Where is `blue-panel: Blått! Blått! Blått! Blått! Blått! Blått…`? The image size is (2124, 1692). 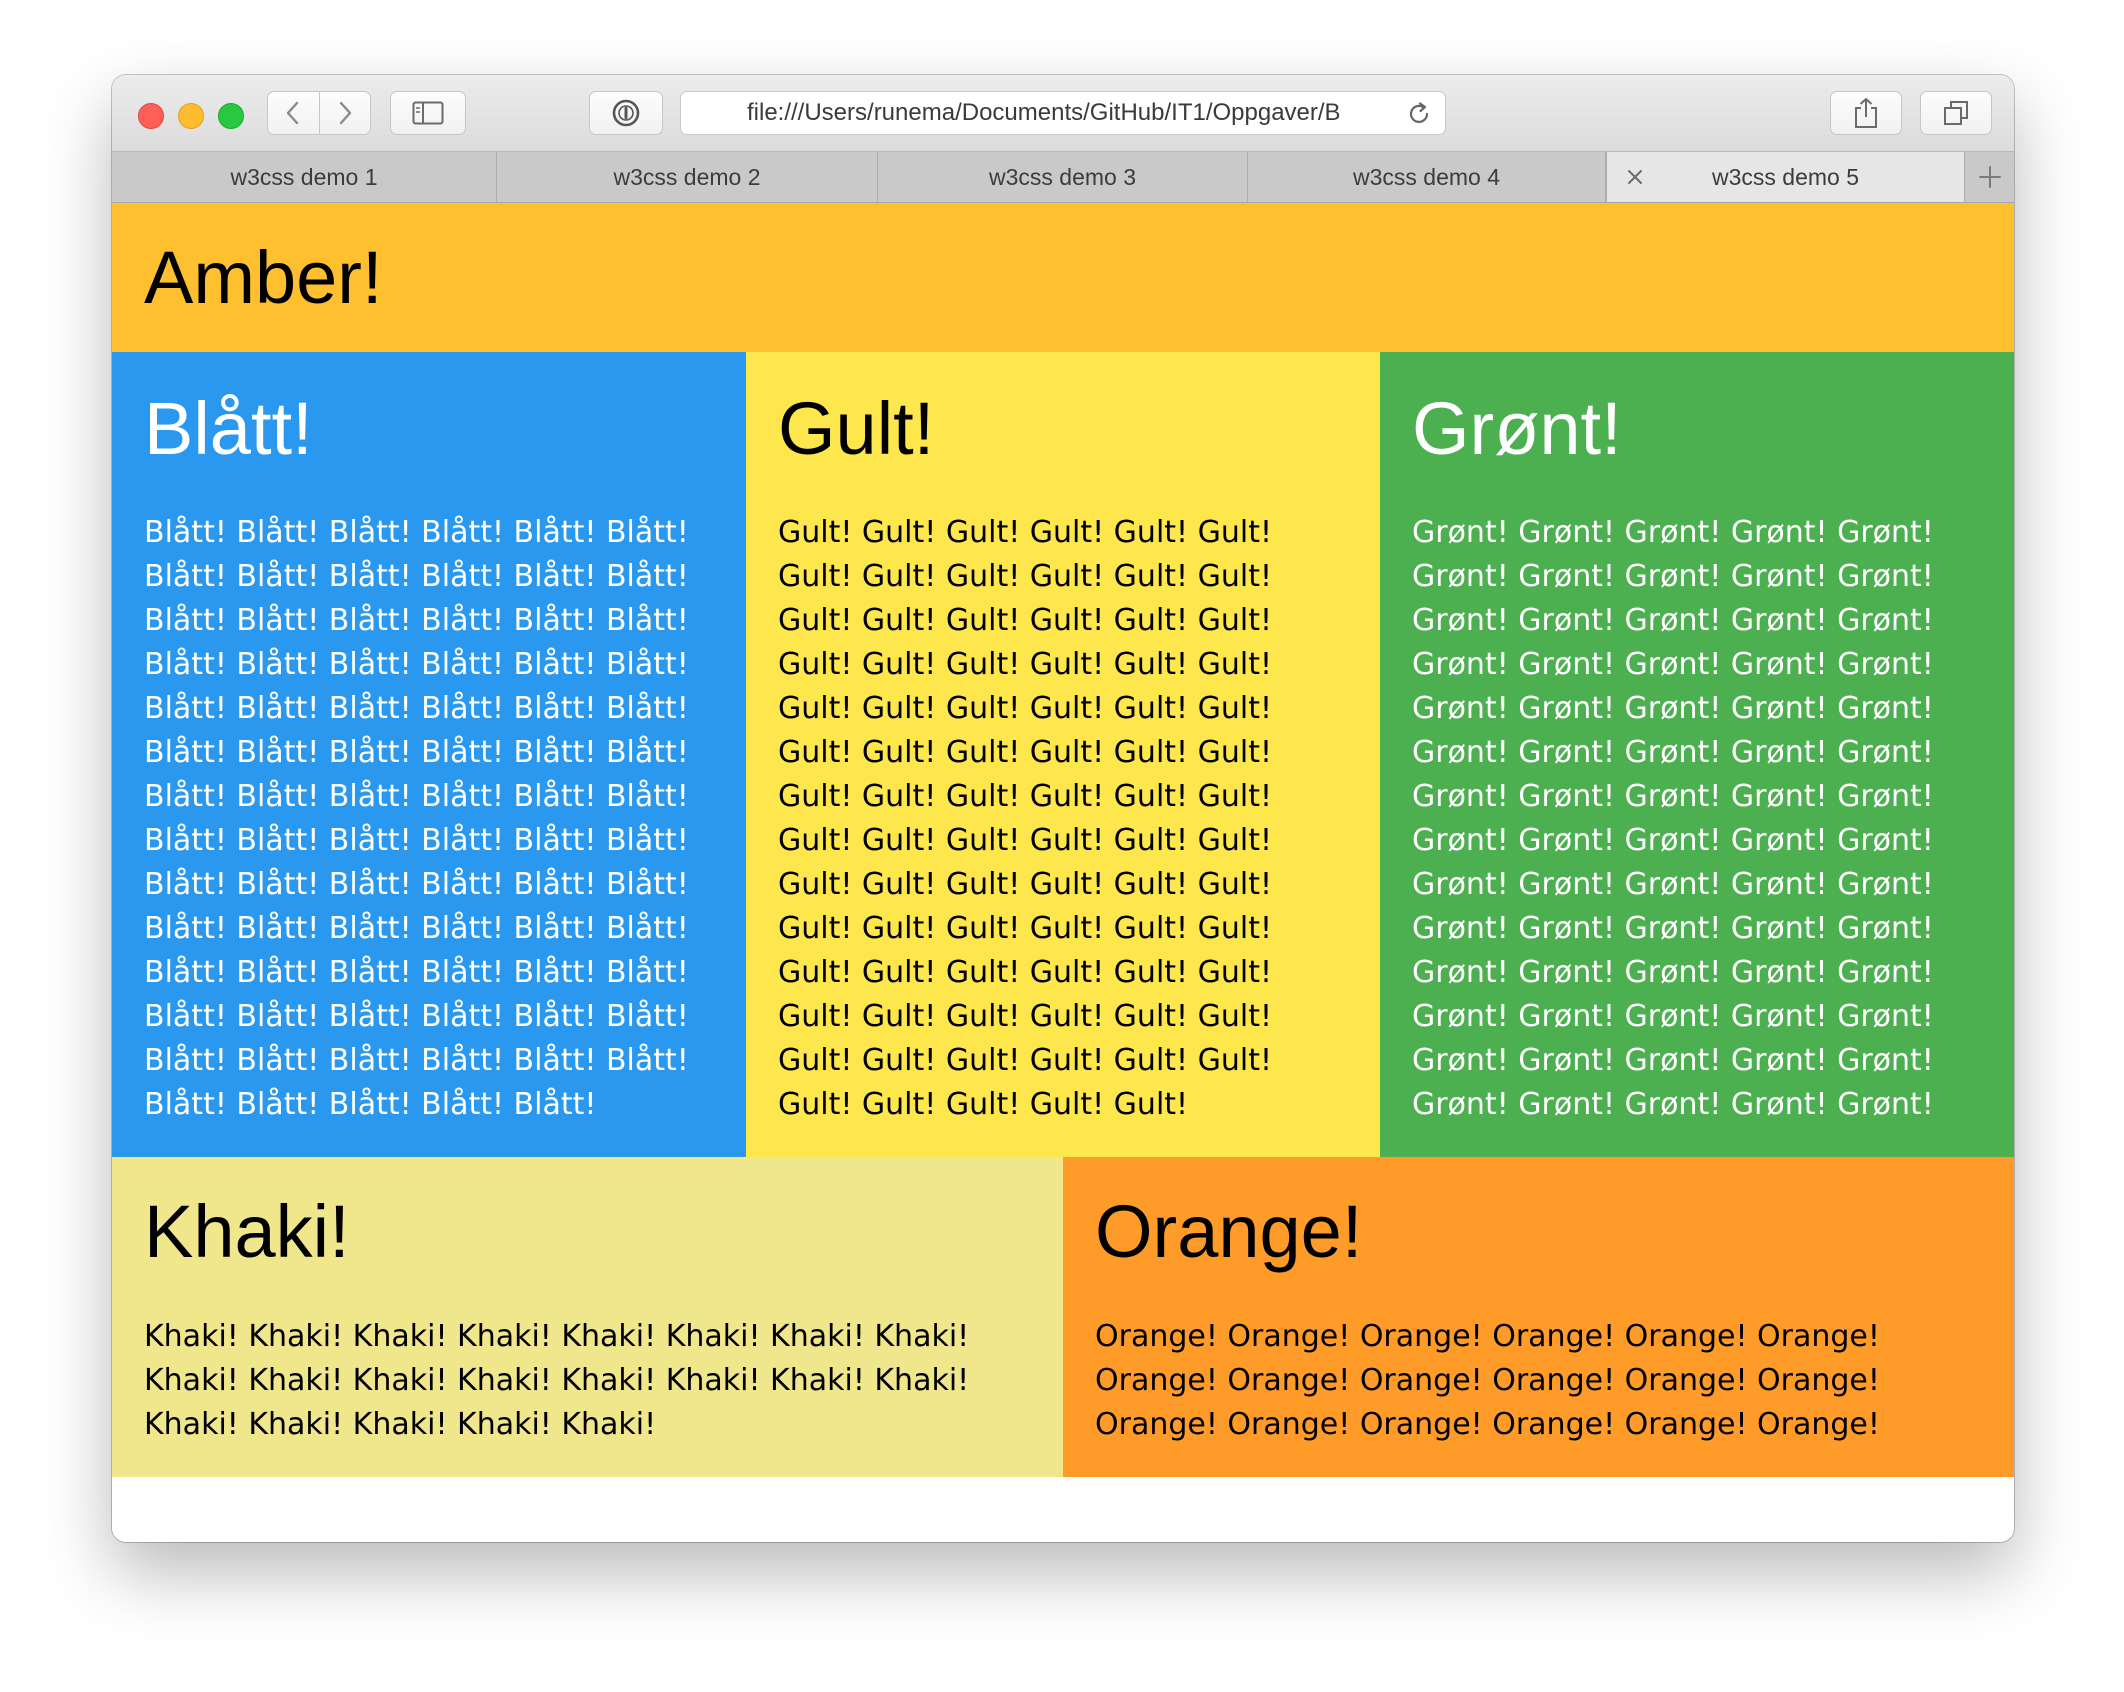 blue-panel: Blått! Blått! Blått! Blått! Blått! Blått… is located at coordinates (429, 754).